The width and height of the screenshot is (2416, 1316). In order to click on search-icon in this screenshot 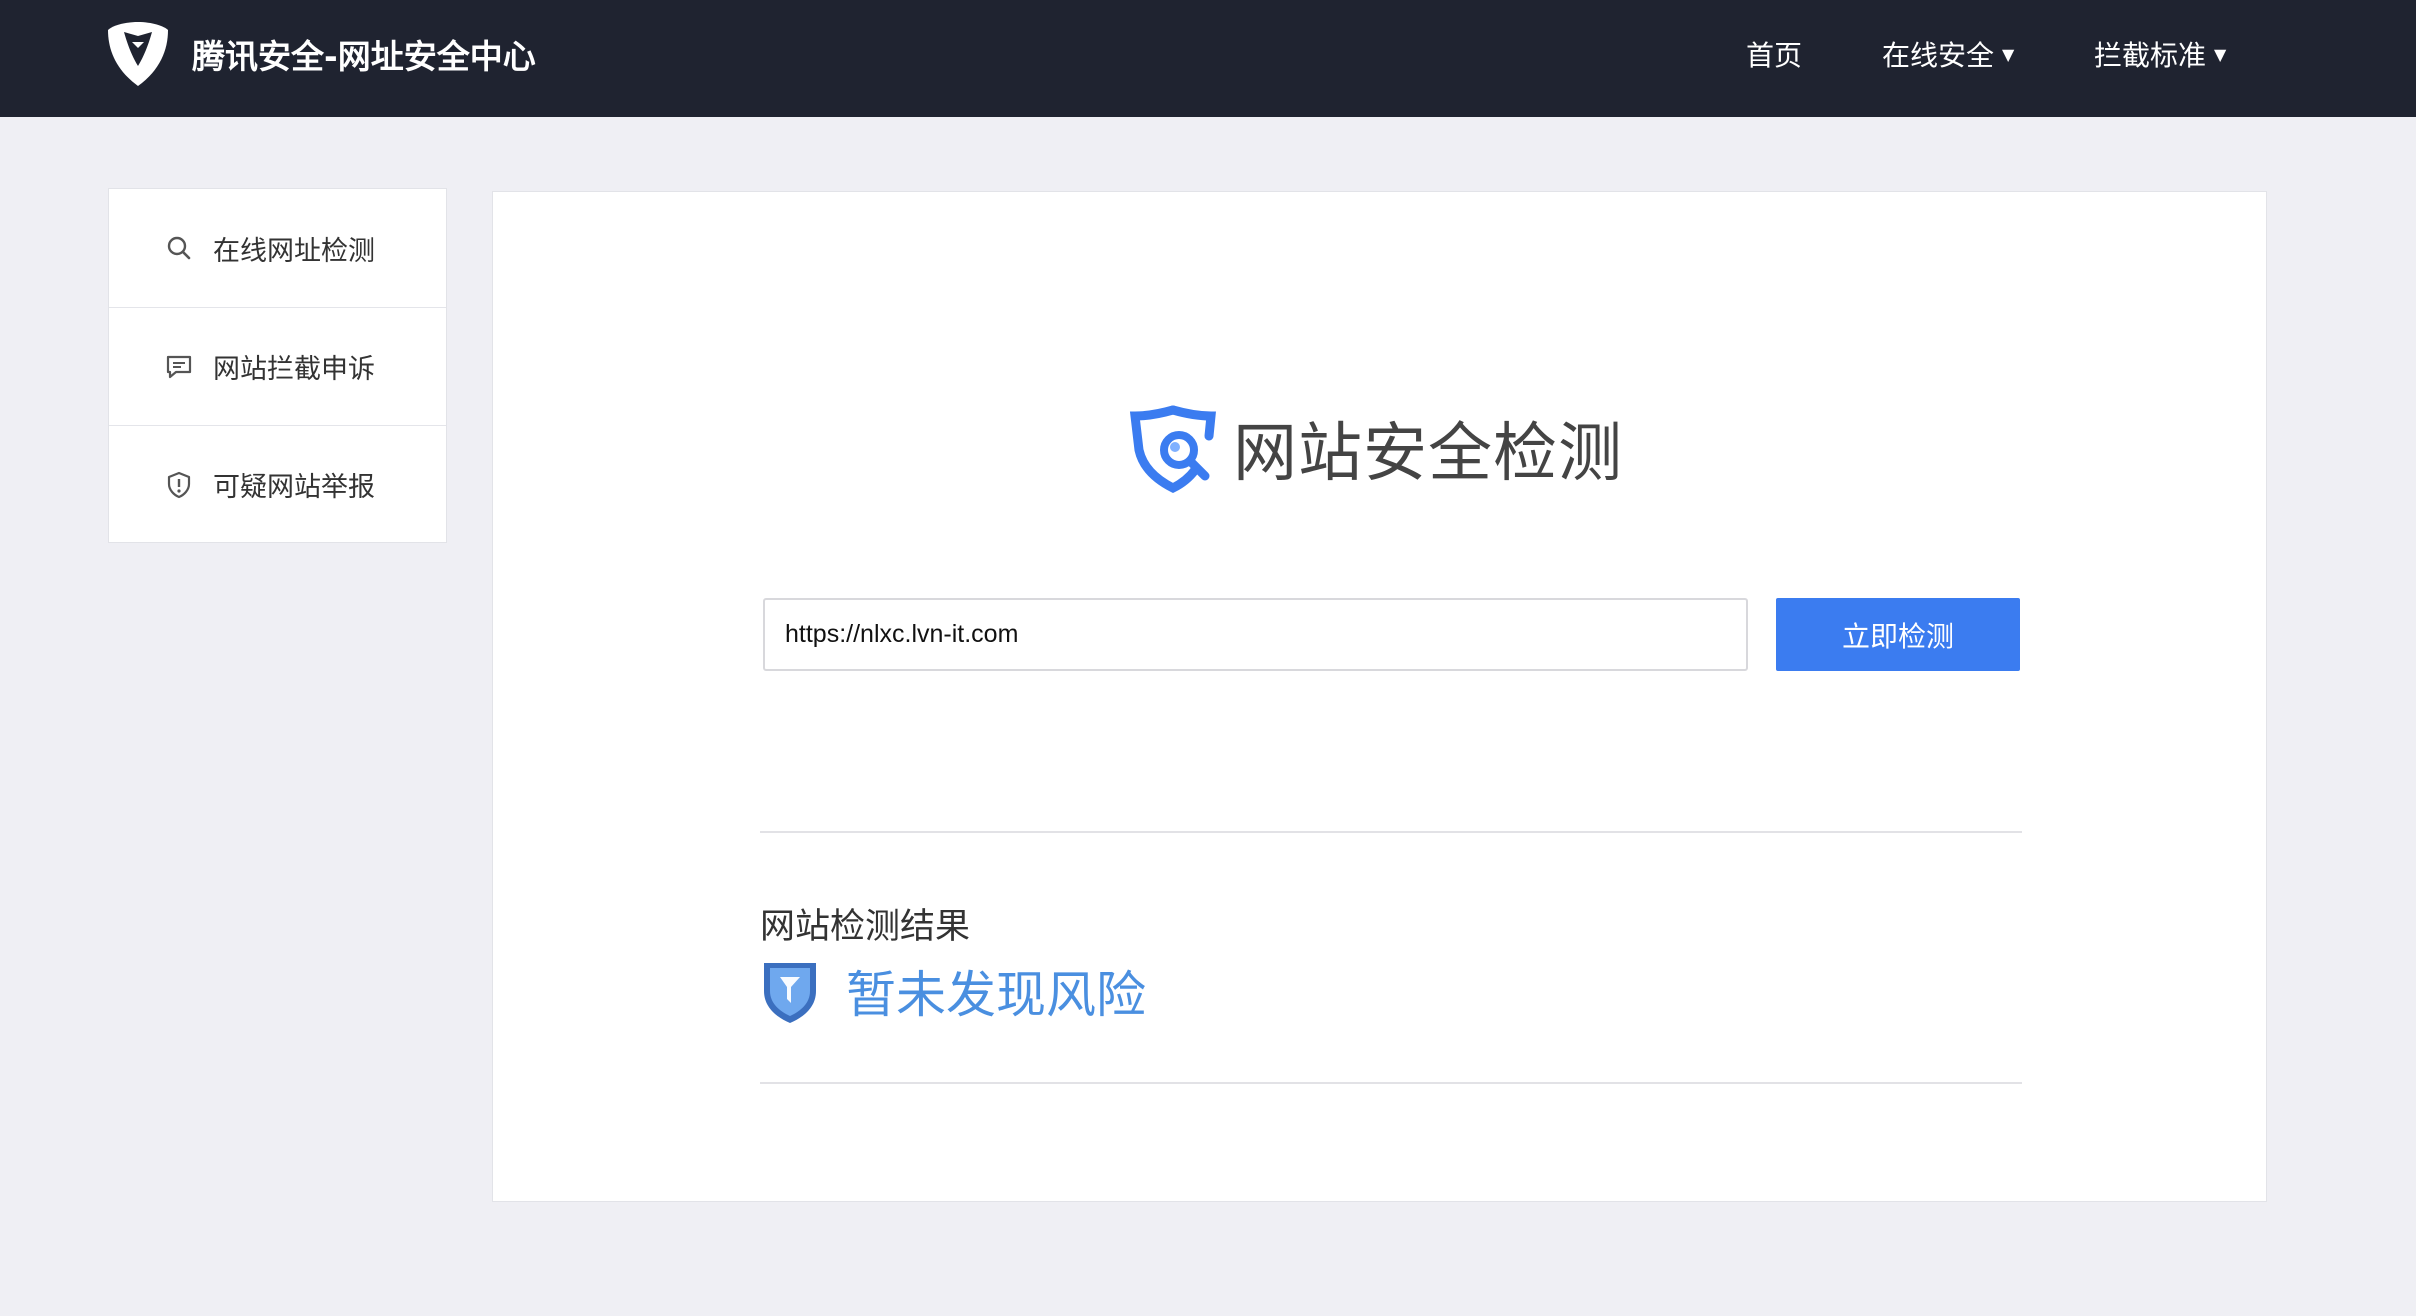, I will do `click(179, 248)`.